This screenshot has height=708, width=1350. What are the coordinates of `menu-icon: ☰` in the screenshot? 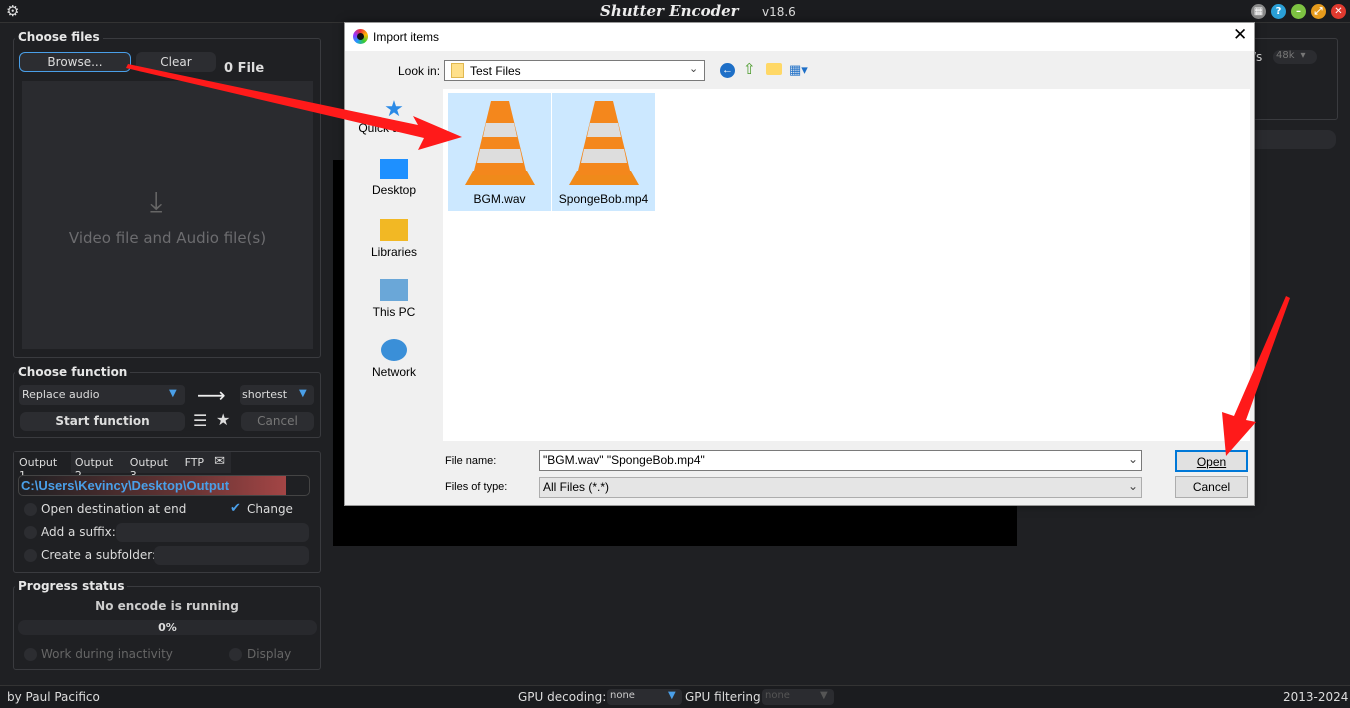 It's located at (200, 420).